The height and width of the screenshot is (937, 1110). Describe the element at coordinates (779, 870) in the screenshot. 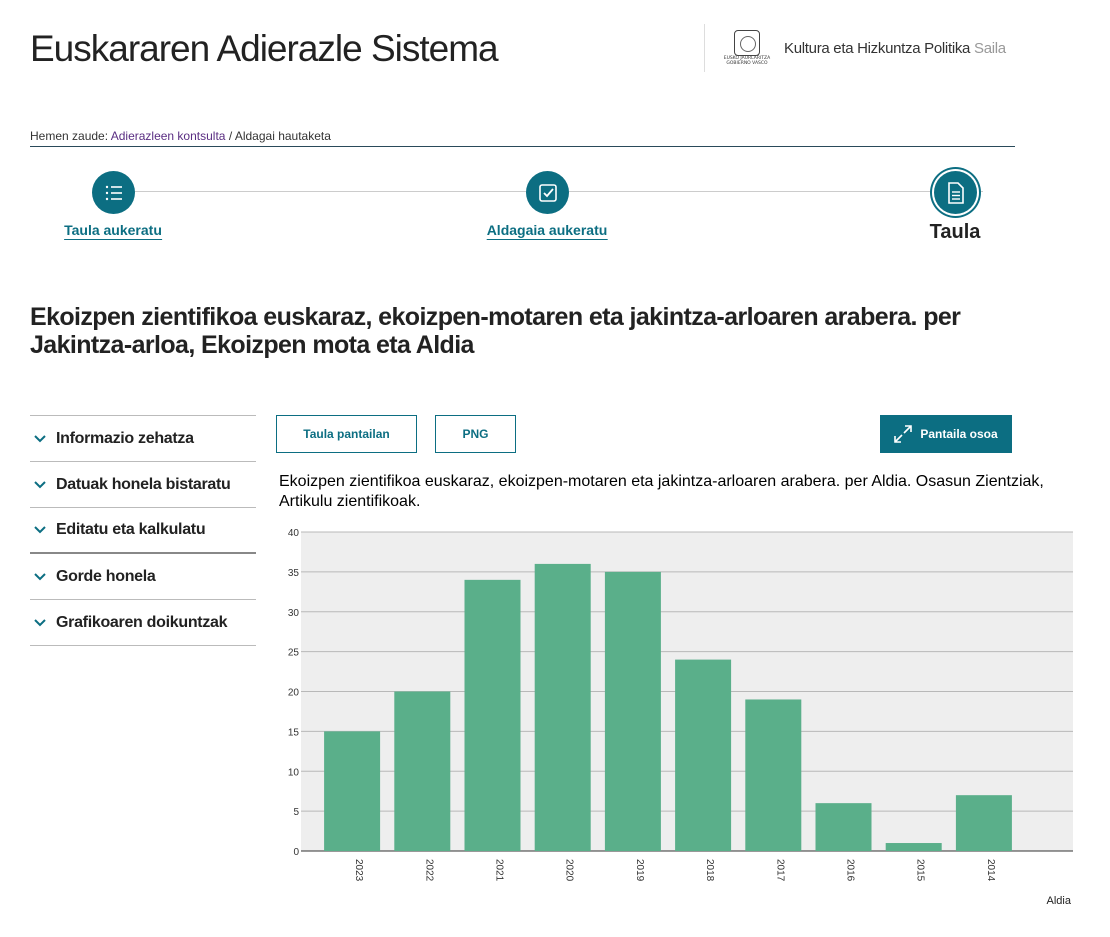

I see `x-tick-label: 2017` at that location.